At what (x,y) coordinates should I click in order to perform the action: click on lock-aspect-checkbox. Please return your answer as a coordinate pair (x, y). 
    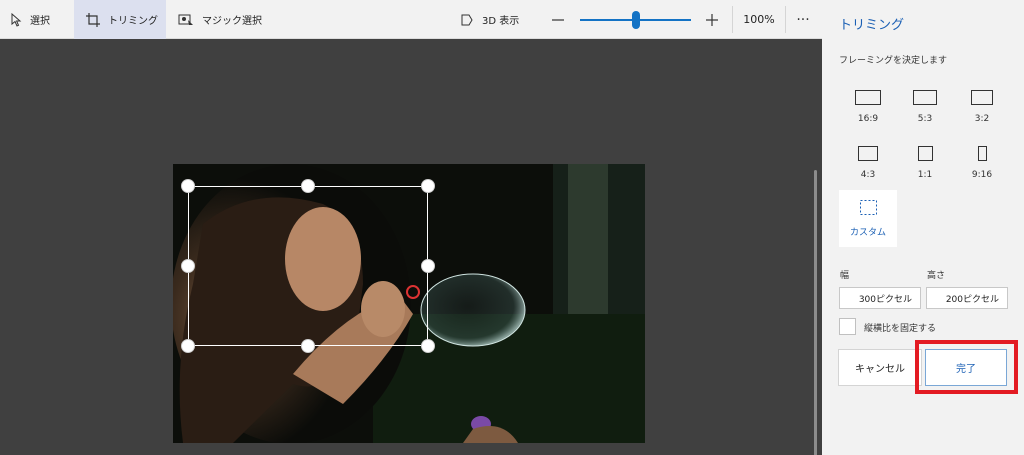
    Looking at the image, I should click on (847, 326).